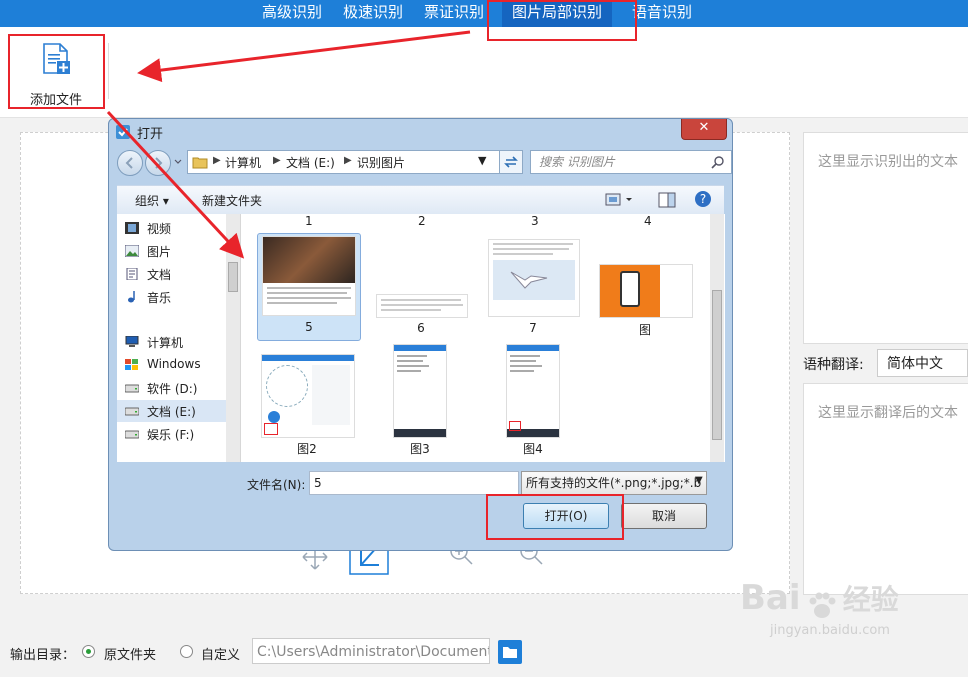 The width and height of the screenshot is (968, 677). I want to click on file-name: 图, so click(644, 330).